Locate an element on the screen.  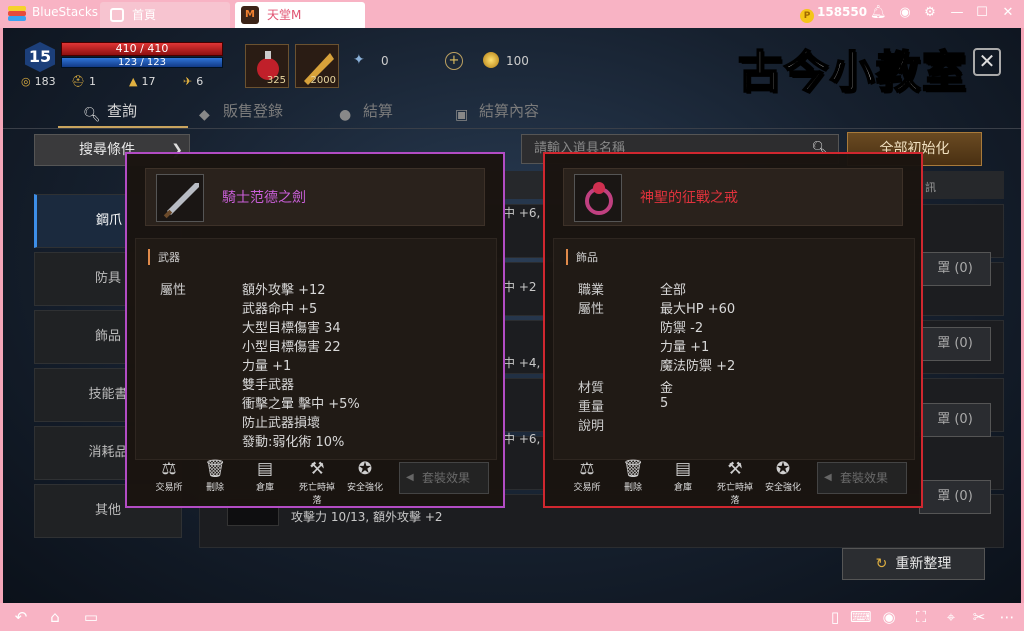
app-titlebar: BlueStacks 首頁 M 天堂M P 158550 🔔︎ ◉ ⚙ — ☐ ✕ is located at coordinates (512, 14).